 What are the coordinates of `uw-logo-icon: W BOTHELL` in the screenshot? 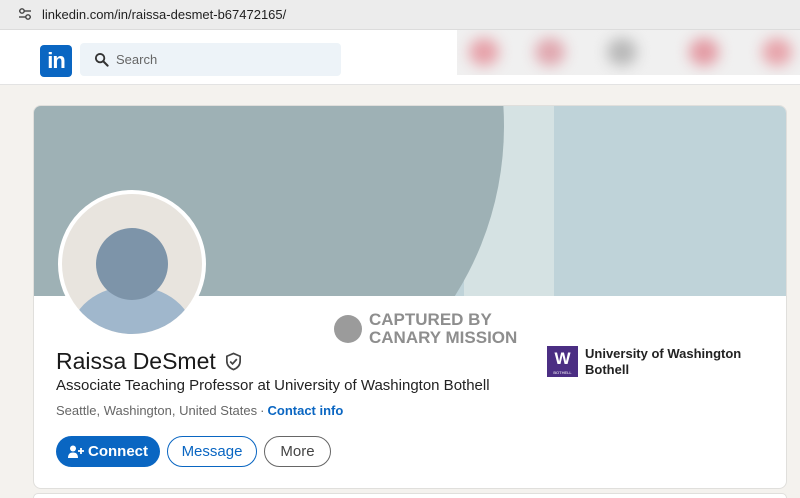 It's located at (562, 361).